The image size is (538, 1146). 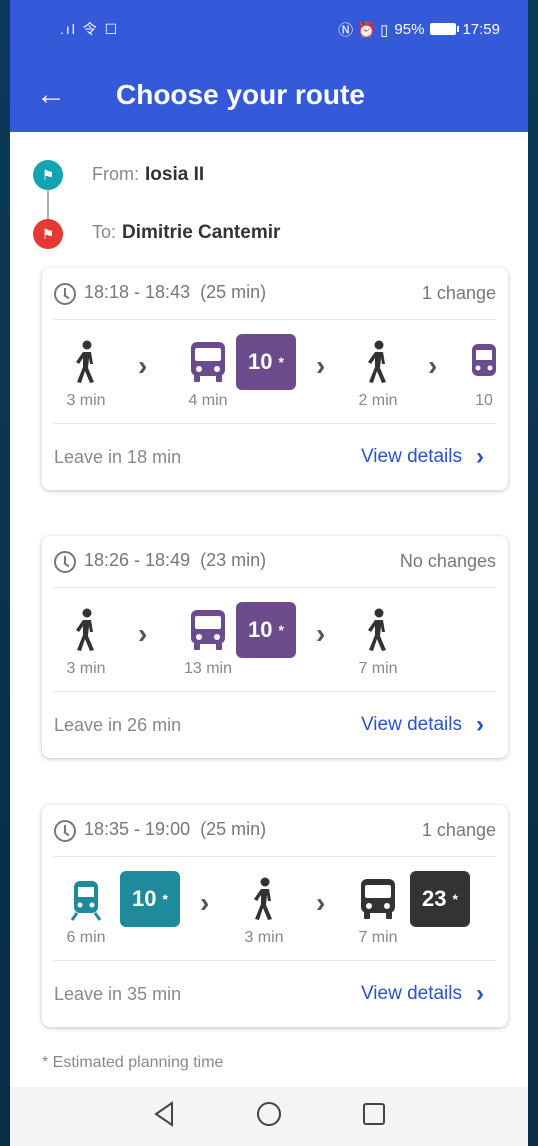 I want to click on leg-bus: 7 min, so click(x=378, y=909).